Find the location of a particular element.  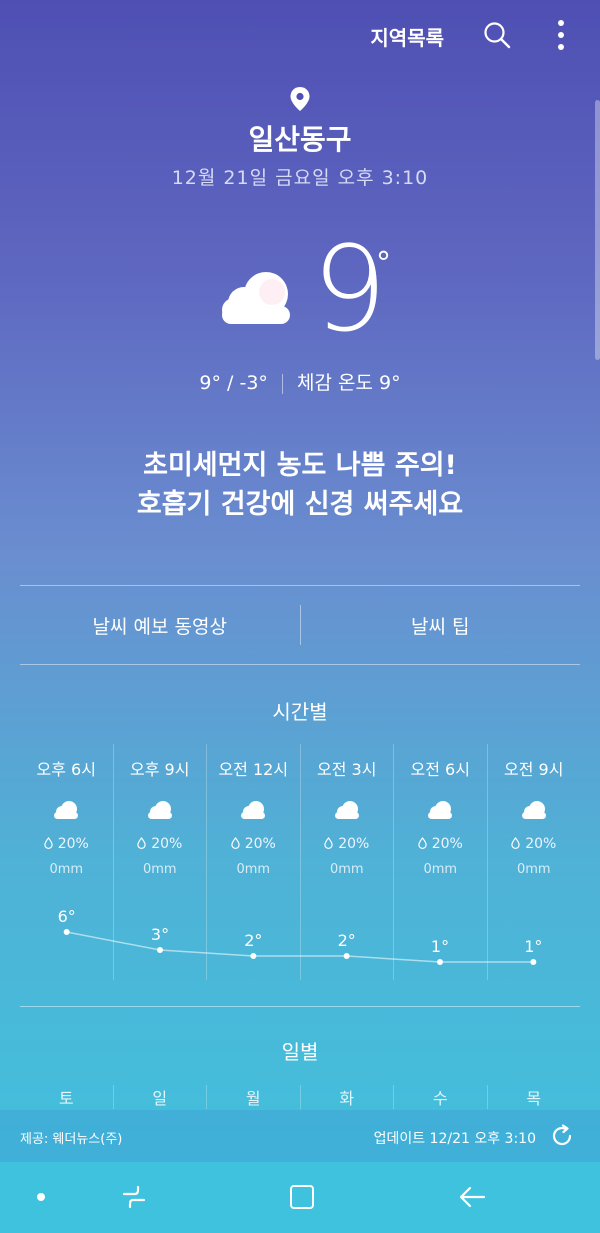

back-icon is located at coordinates (472, 1197).